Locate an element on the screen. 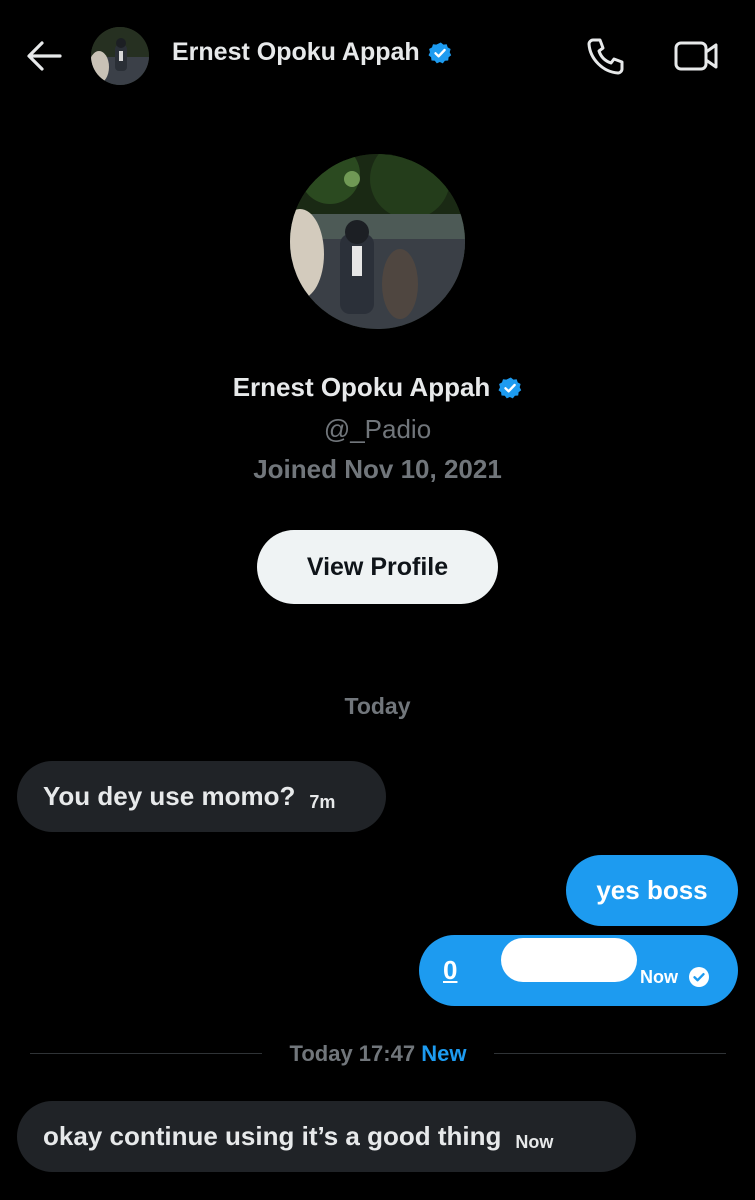  profile-name-text: Ernest Opoku Appah is located at coordinates (361, 387).